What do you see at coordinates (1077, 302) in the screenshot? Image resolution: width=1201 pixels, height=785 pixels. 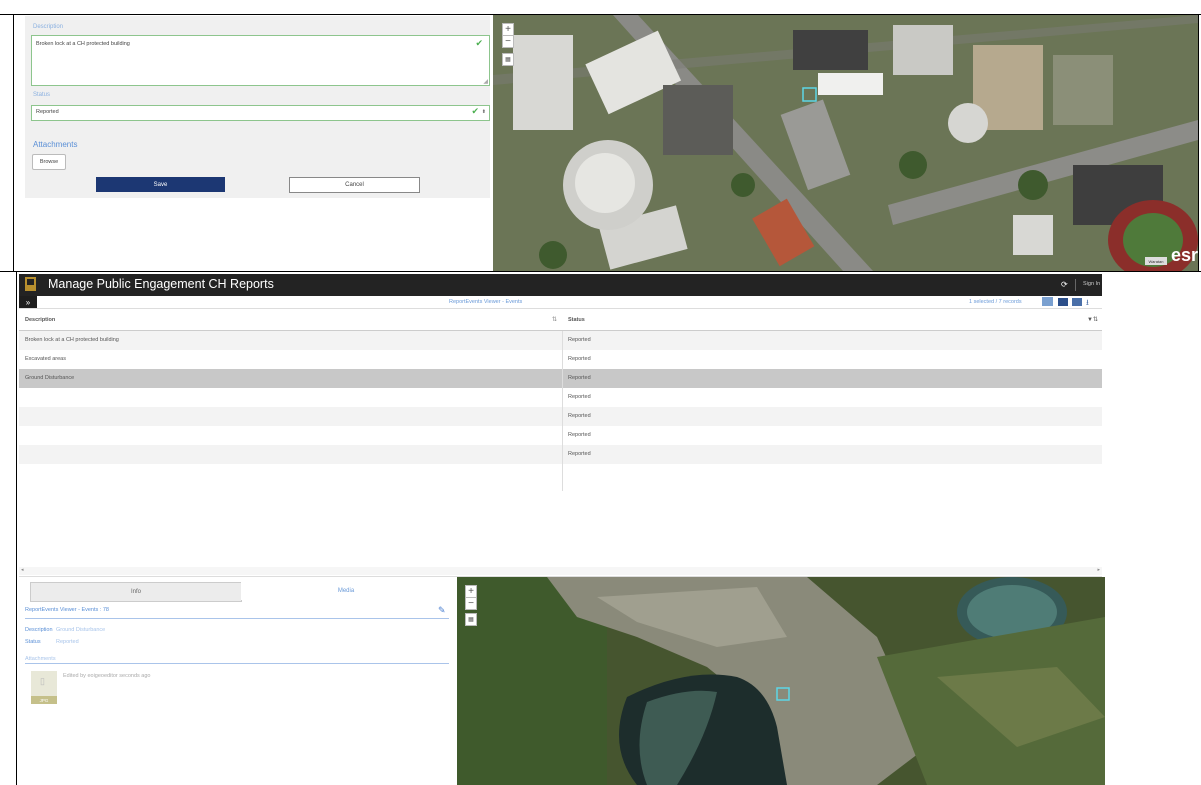 I see `table-options-icon` at bounding box center [1077, 302].